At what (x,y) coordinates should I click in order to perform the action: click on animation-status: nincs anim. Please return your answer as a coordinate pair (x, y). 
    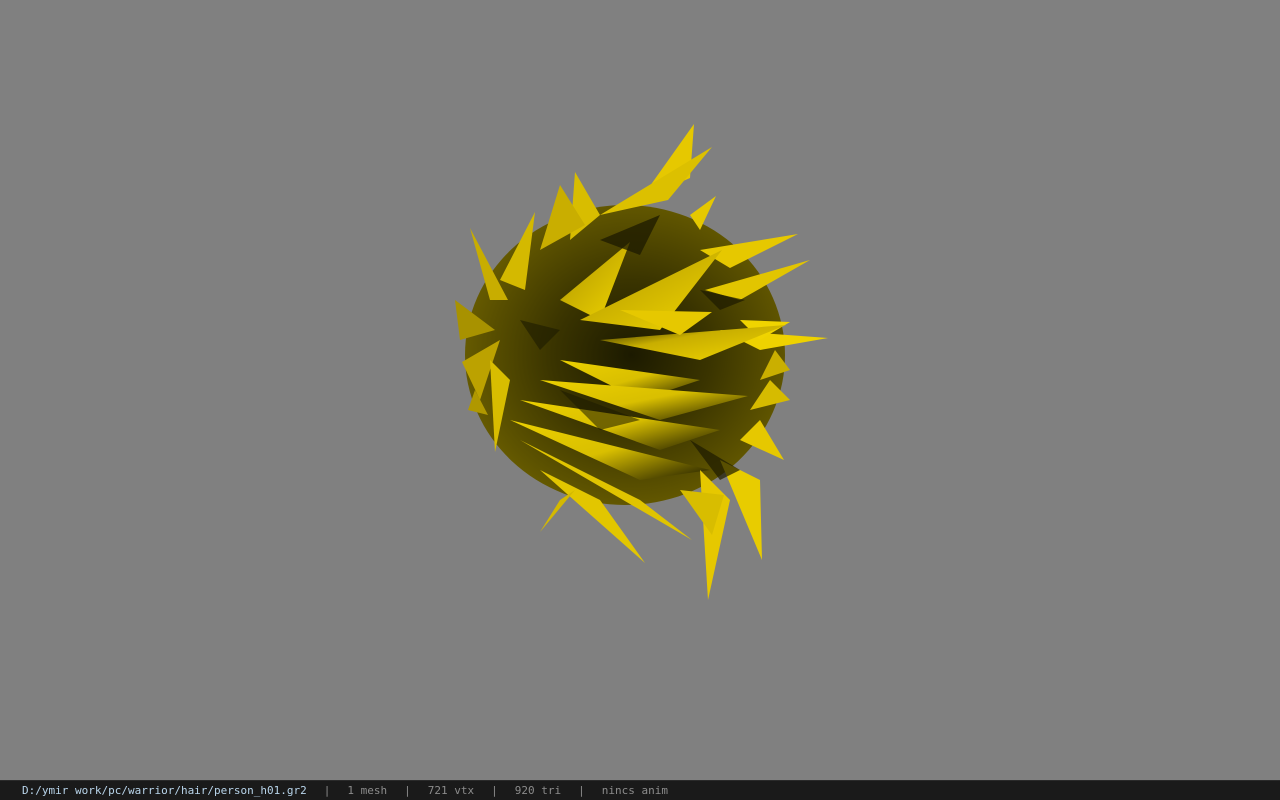
    Looking at the image, I should click on (634, 790).